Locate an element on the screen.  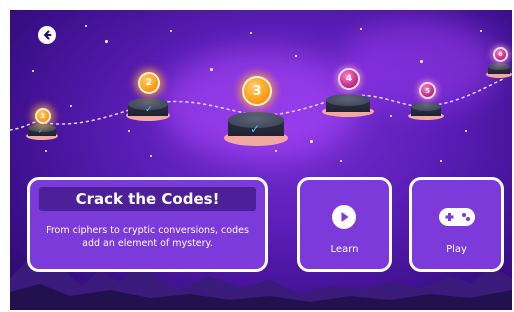
level-number: 3 is located at coordinates (257, 91).